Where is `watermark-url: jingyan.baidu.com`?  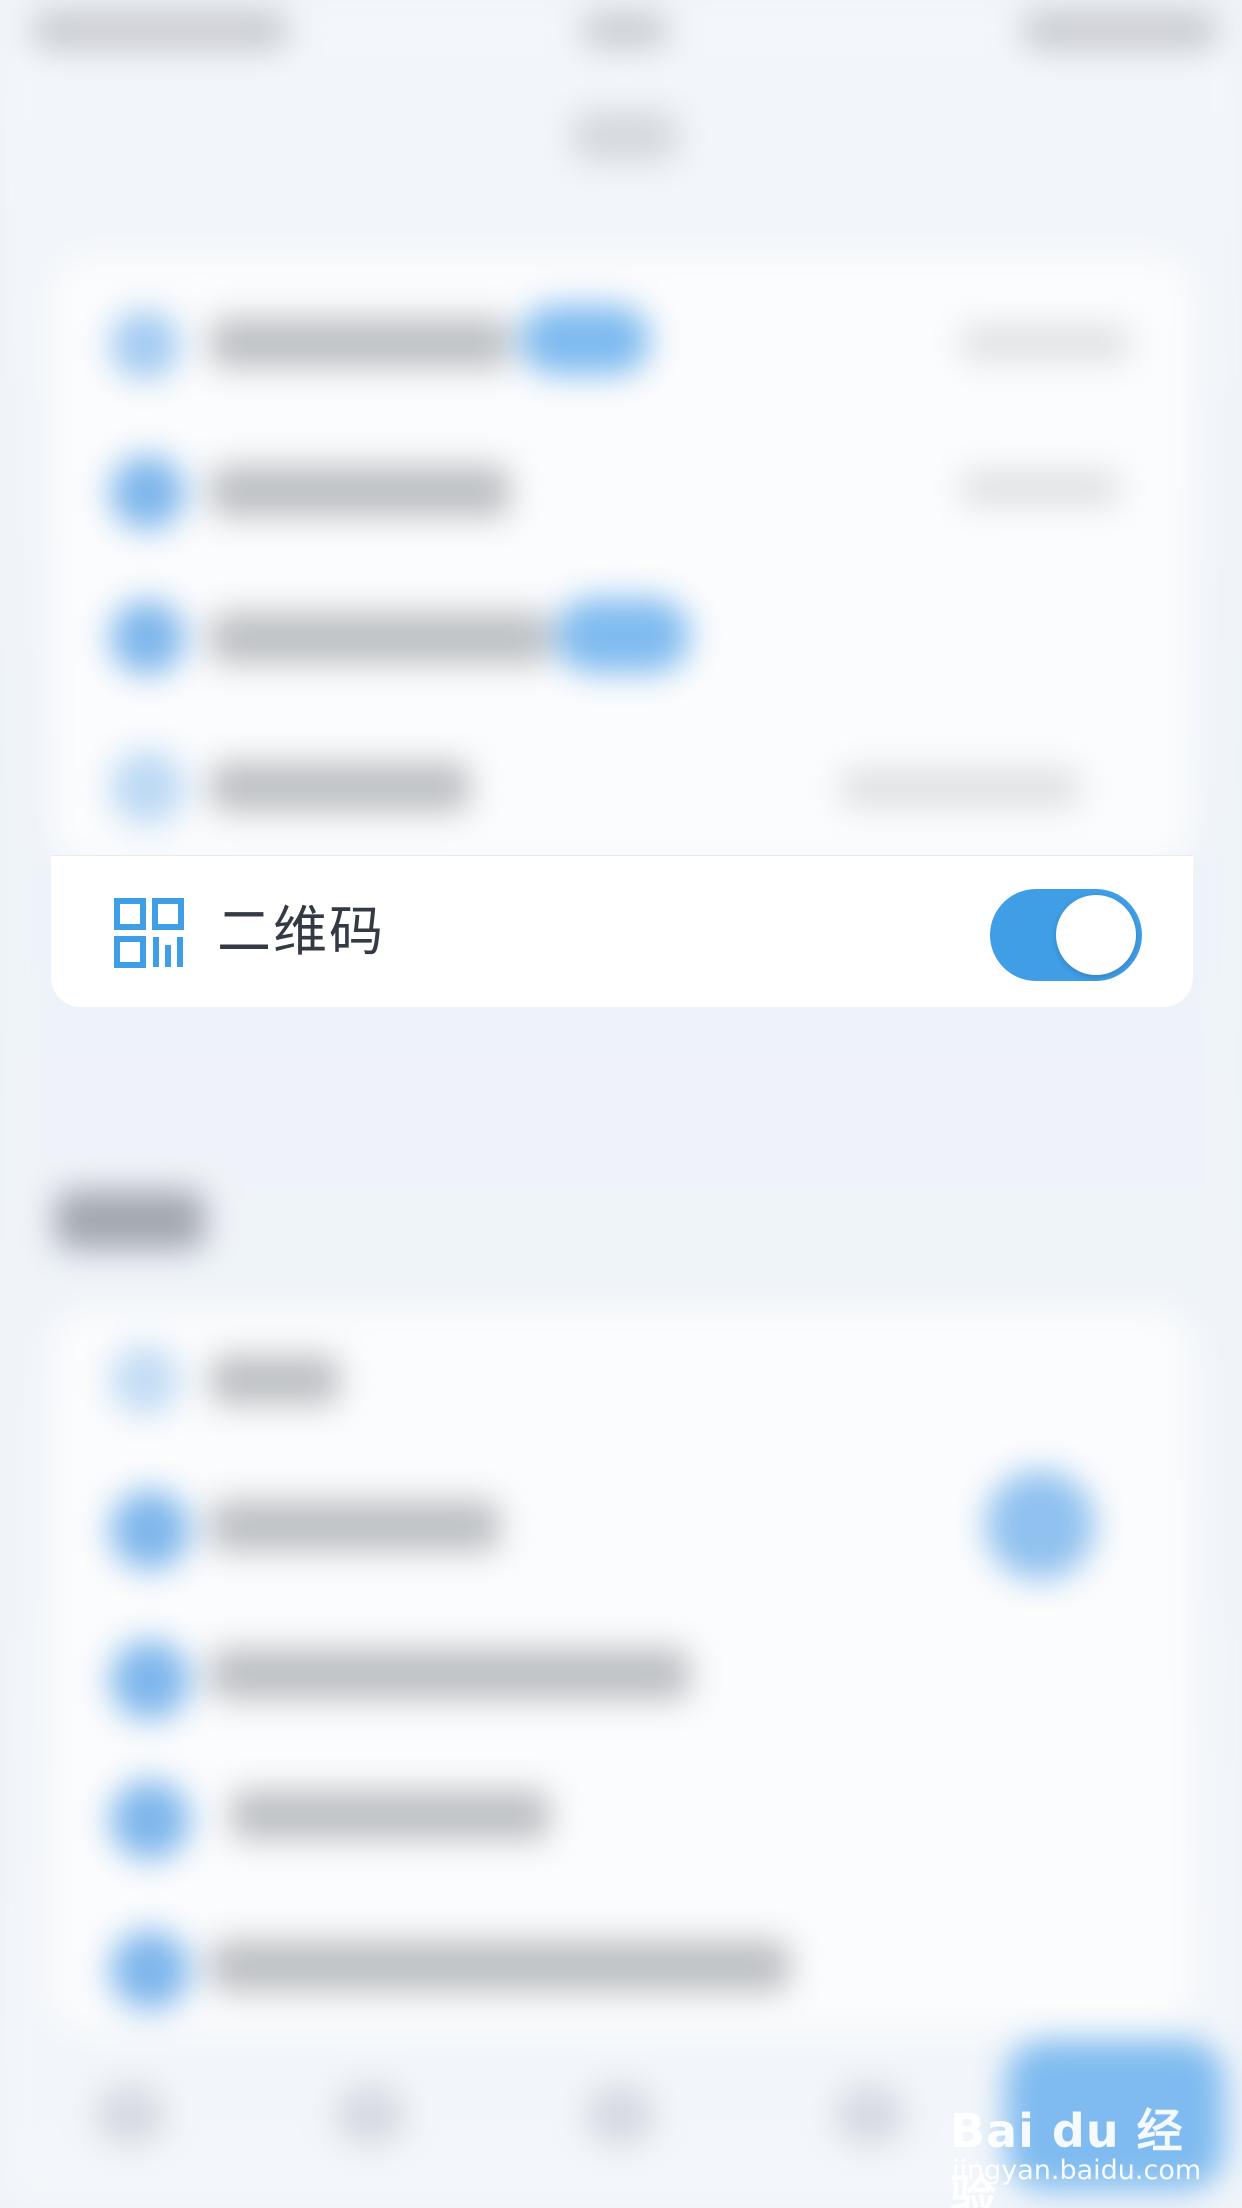 watermark-url: jingyan.baidu.com is located at coordinates (1077, 2170).